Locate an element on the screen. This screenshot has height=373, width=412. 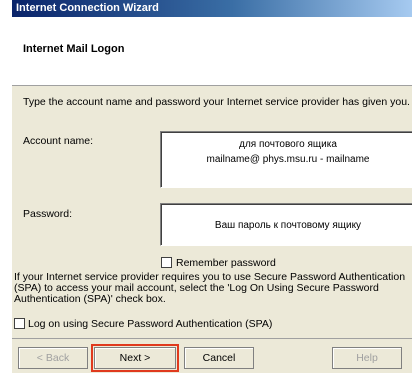
account-name-value-line2: mailname@ phys.msu.ru - mailname is located at coordinates (288, 159).